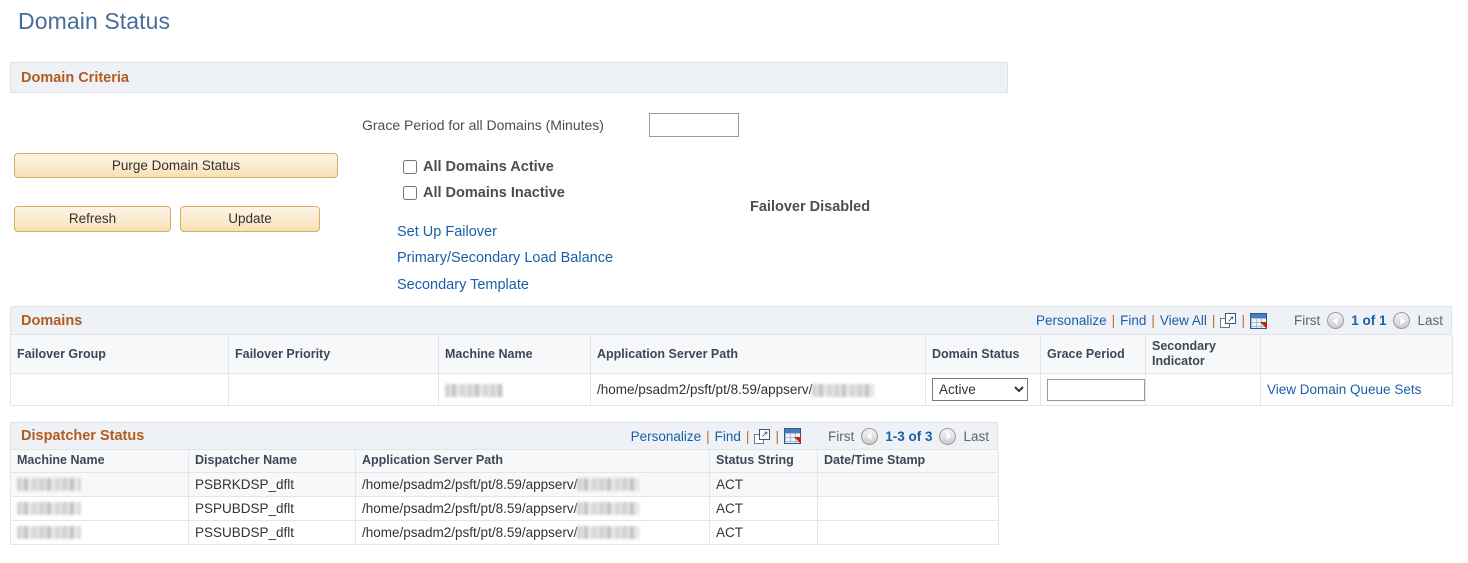 Image resolution: width=1468 pixels, height=563 pixels. What do you see at coordinates (52, 320) in the screenshot?
I see `domains-grid-title: Domains` at bounding box center [52, 320].